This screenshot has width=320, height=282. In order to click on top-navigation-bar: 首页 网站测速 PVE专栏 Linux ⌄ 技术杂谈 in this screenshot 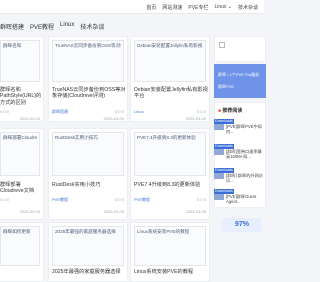, I will do `click(132, 7)`.